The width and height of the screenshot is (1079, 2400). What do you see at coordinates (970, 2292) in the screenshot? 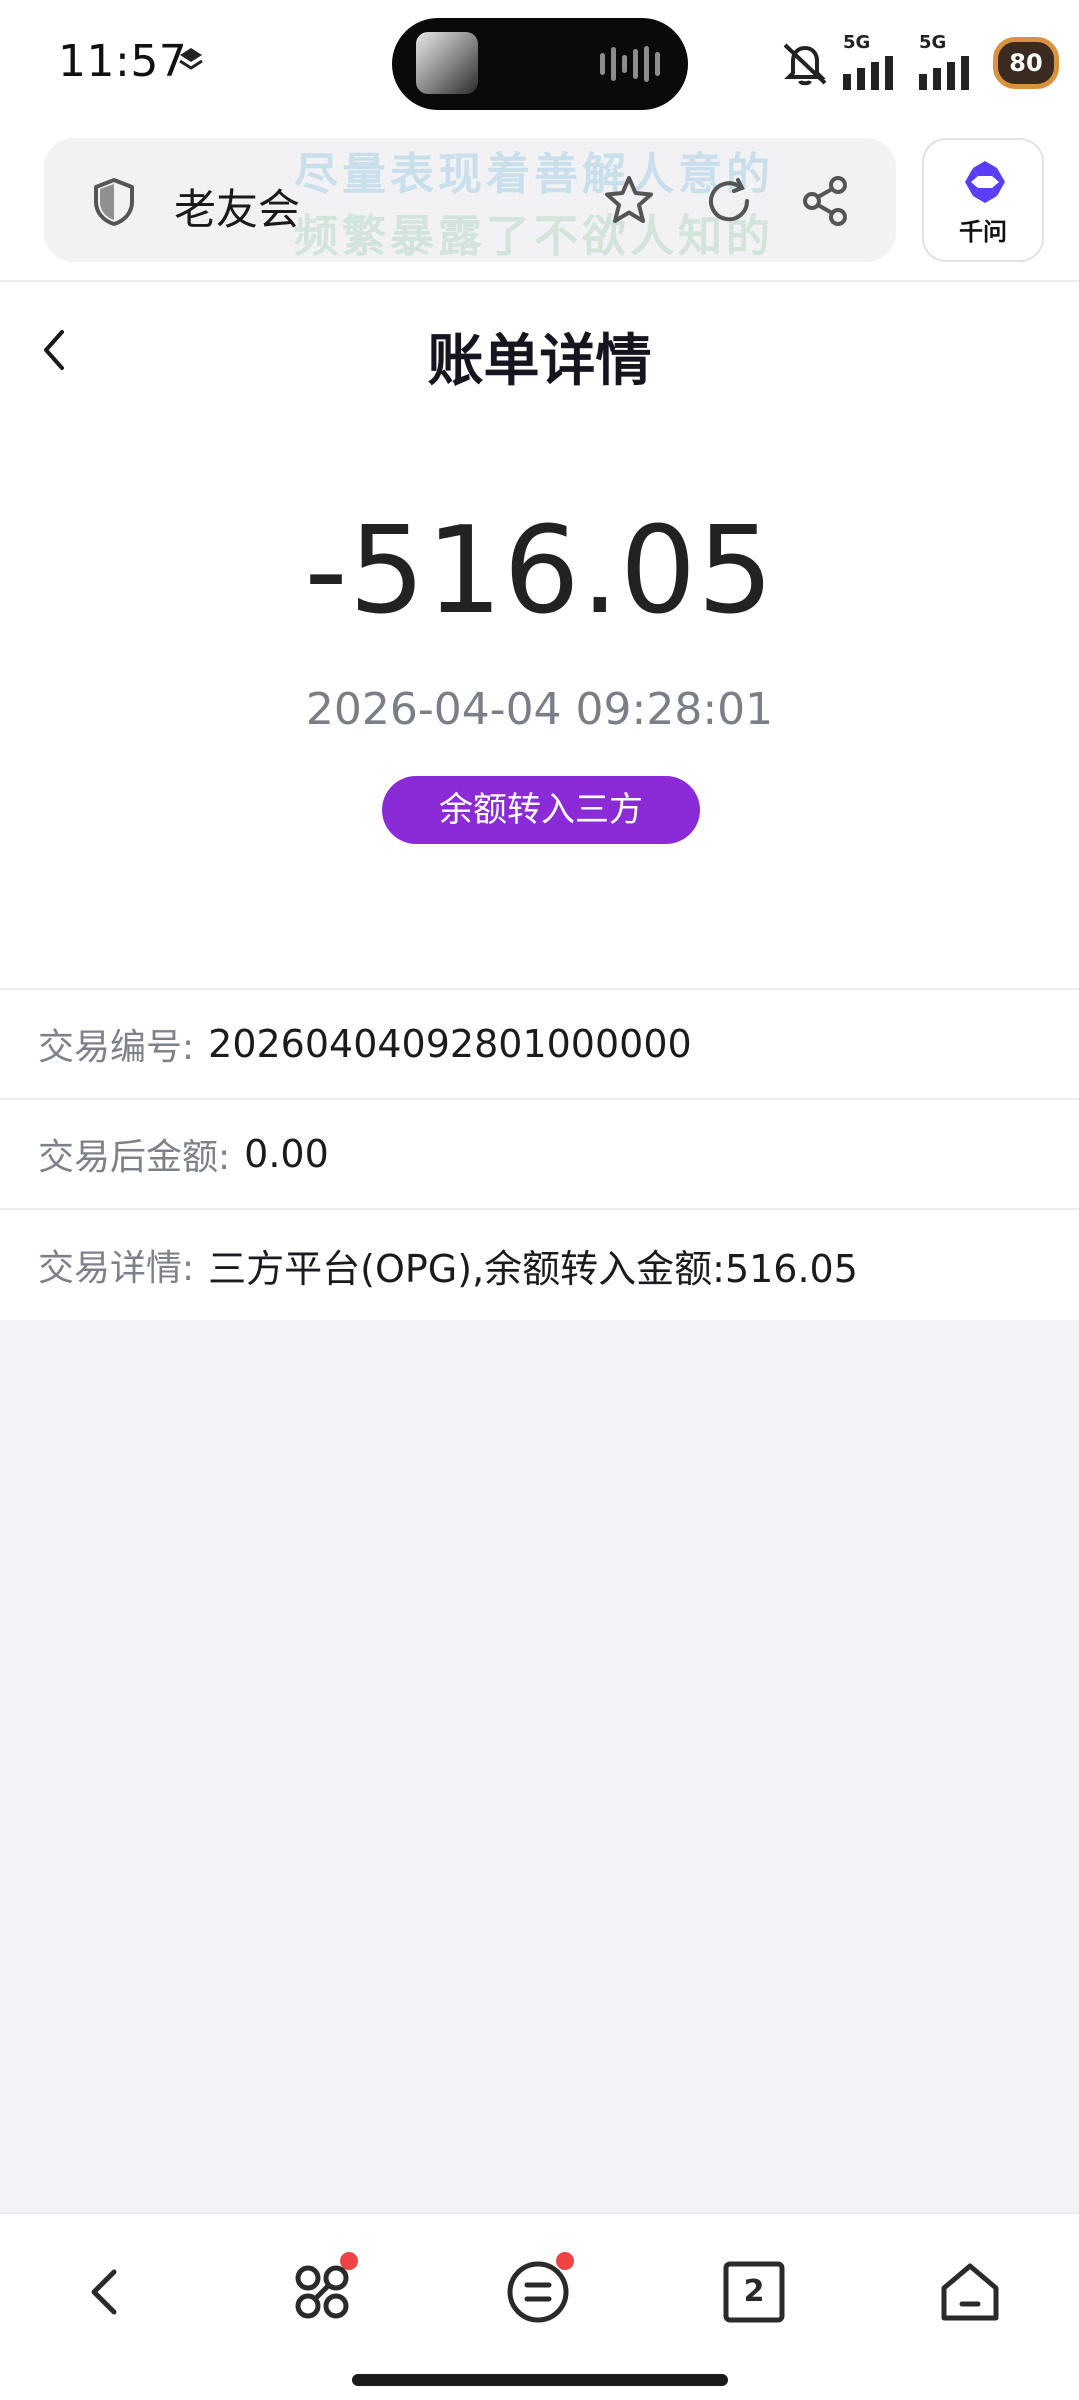
I see `home-icon` at bounding box center [970, 2292].